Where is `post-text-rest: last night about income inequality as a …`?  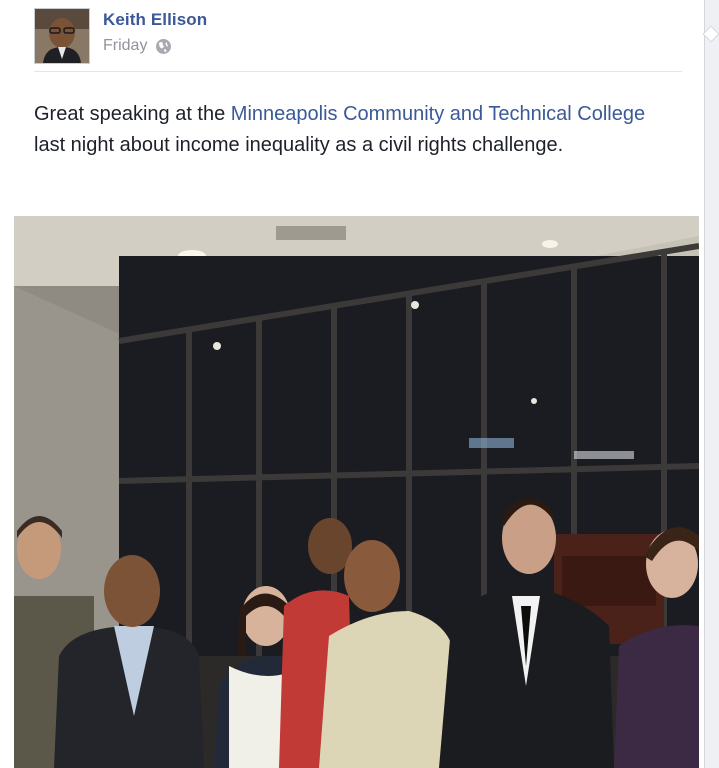
post-text-rest: last night about income inequality as a … is located at coordinates (299, 145).